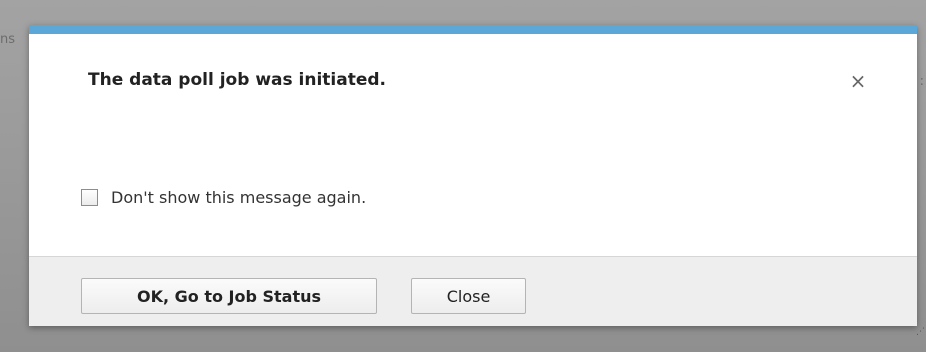 This screenshot has height=352, width=926. I want to click on go-to-job-status-button: OK, Go to Job Status, so click(229, 296).